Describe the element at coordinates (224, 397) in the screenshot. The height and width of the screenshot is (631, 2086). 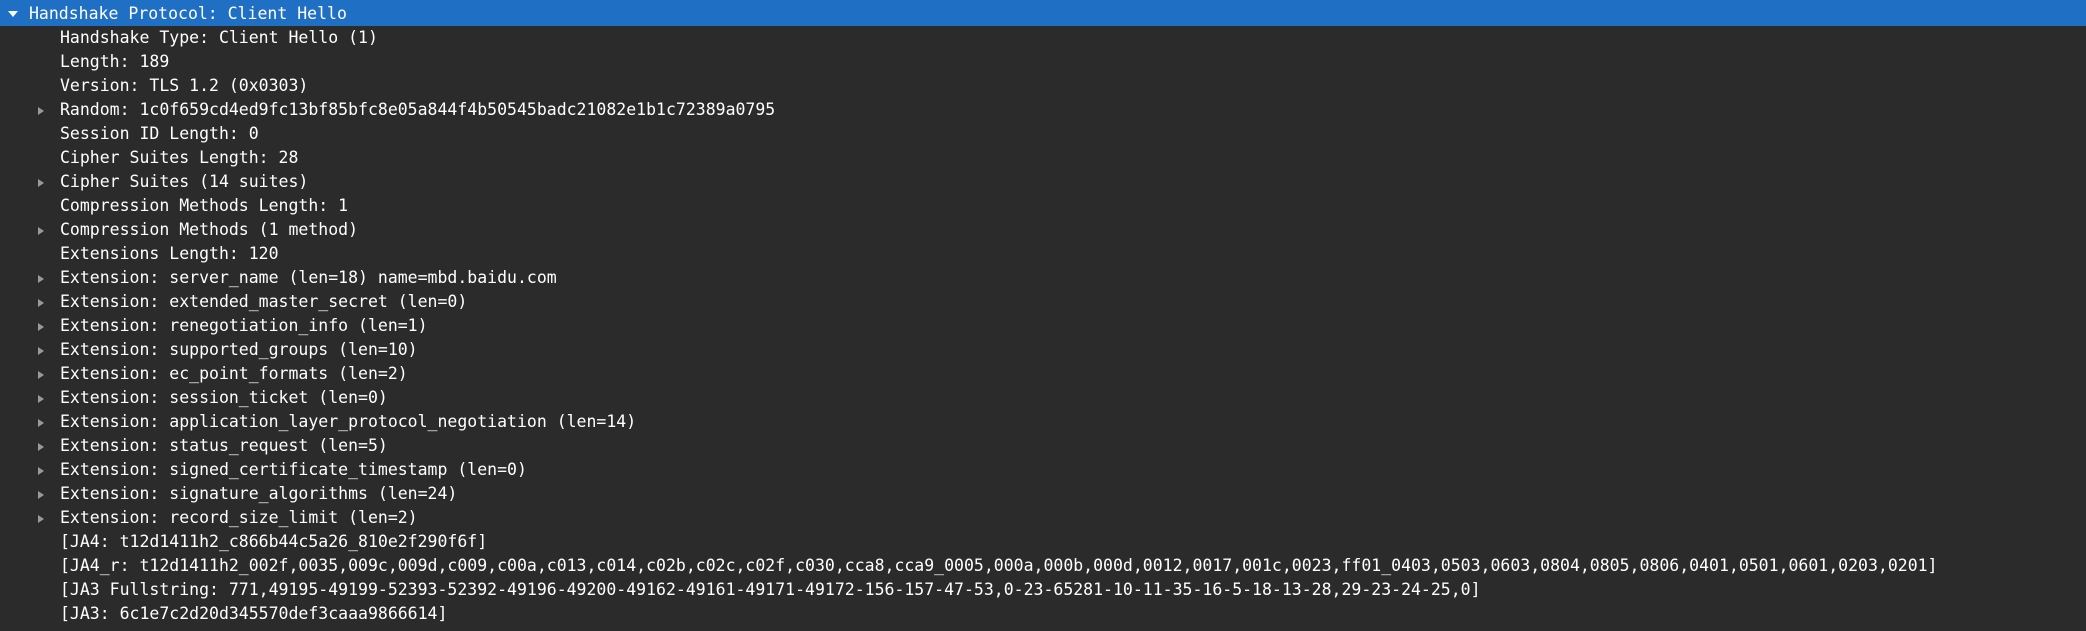
I see `tree-row-label: Extension: session_ticket (len=0)` at that location.